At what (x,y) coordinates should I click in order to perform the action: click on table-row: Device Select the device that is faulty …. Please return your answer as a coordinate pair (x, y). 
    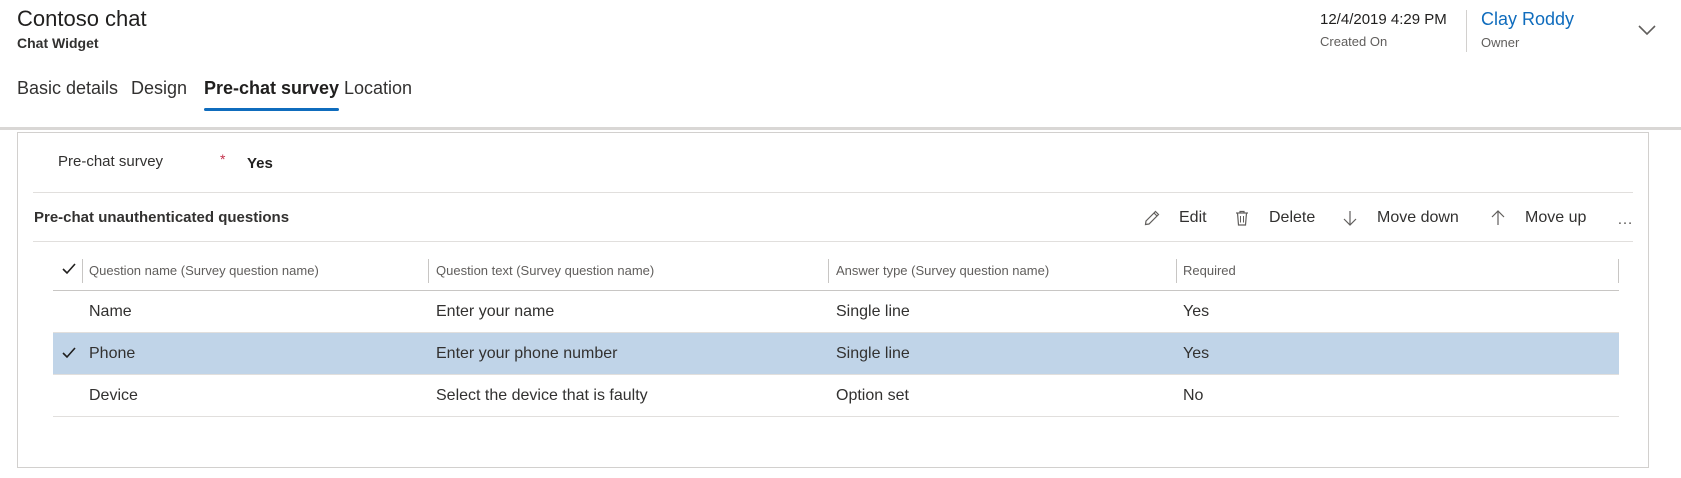
    Looking at the image, I should click on (836, 396).